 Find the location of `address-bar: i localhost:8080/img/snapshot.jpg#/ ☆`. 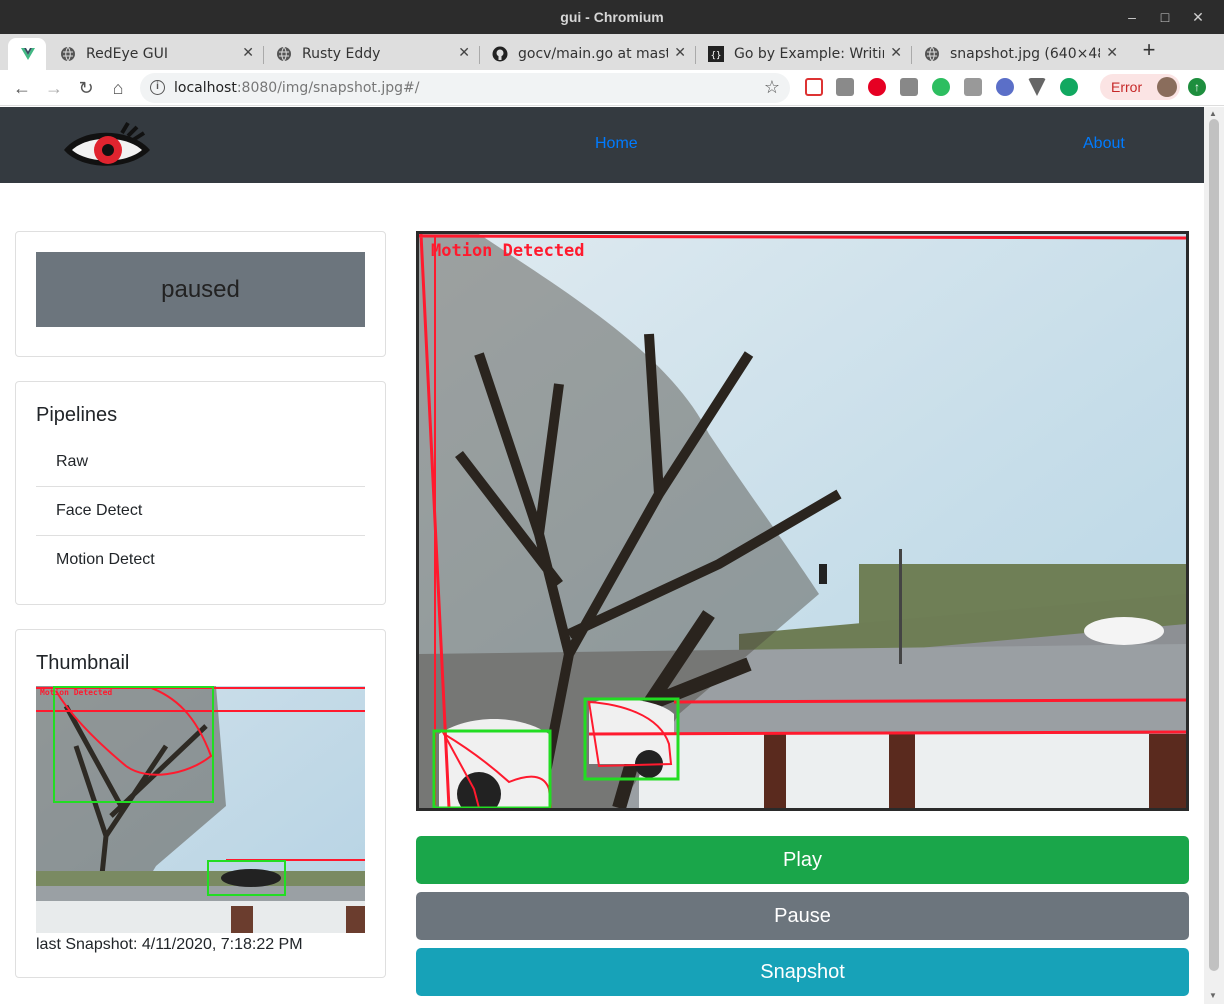

address-bar: i localhost:8080/img/snapshot.jpg#/ ☆ is located at coordinates (465, 88).